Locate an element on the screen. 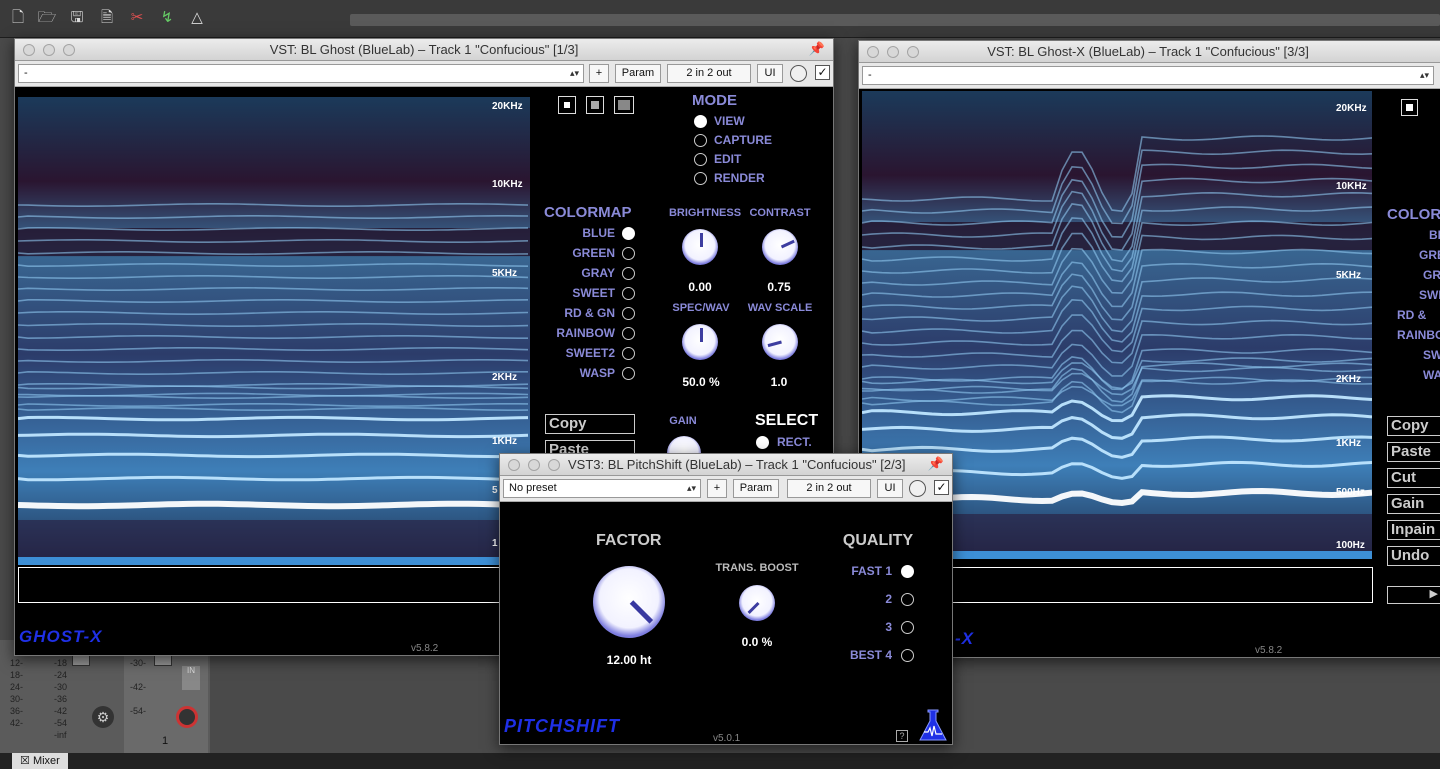 This screenshot has height=769, width=1440. knob-indicator is located at coordinates (787, 244).